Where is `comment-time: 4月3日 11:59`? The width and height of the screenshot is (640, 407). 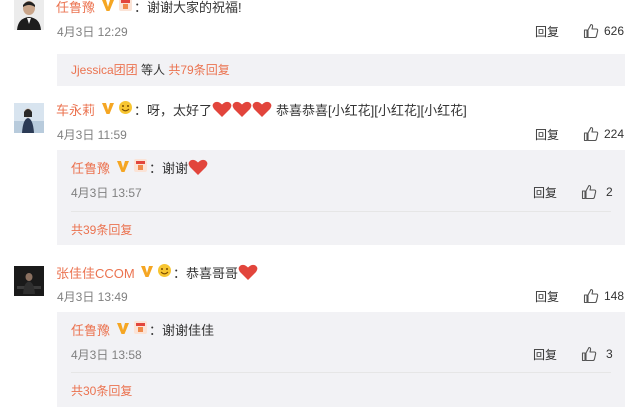
comment-time: 4月3日 11:59 is located at coordinates (92, 135).